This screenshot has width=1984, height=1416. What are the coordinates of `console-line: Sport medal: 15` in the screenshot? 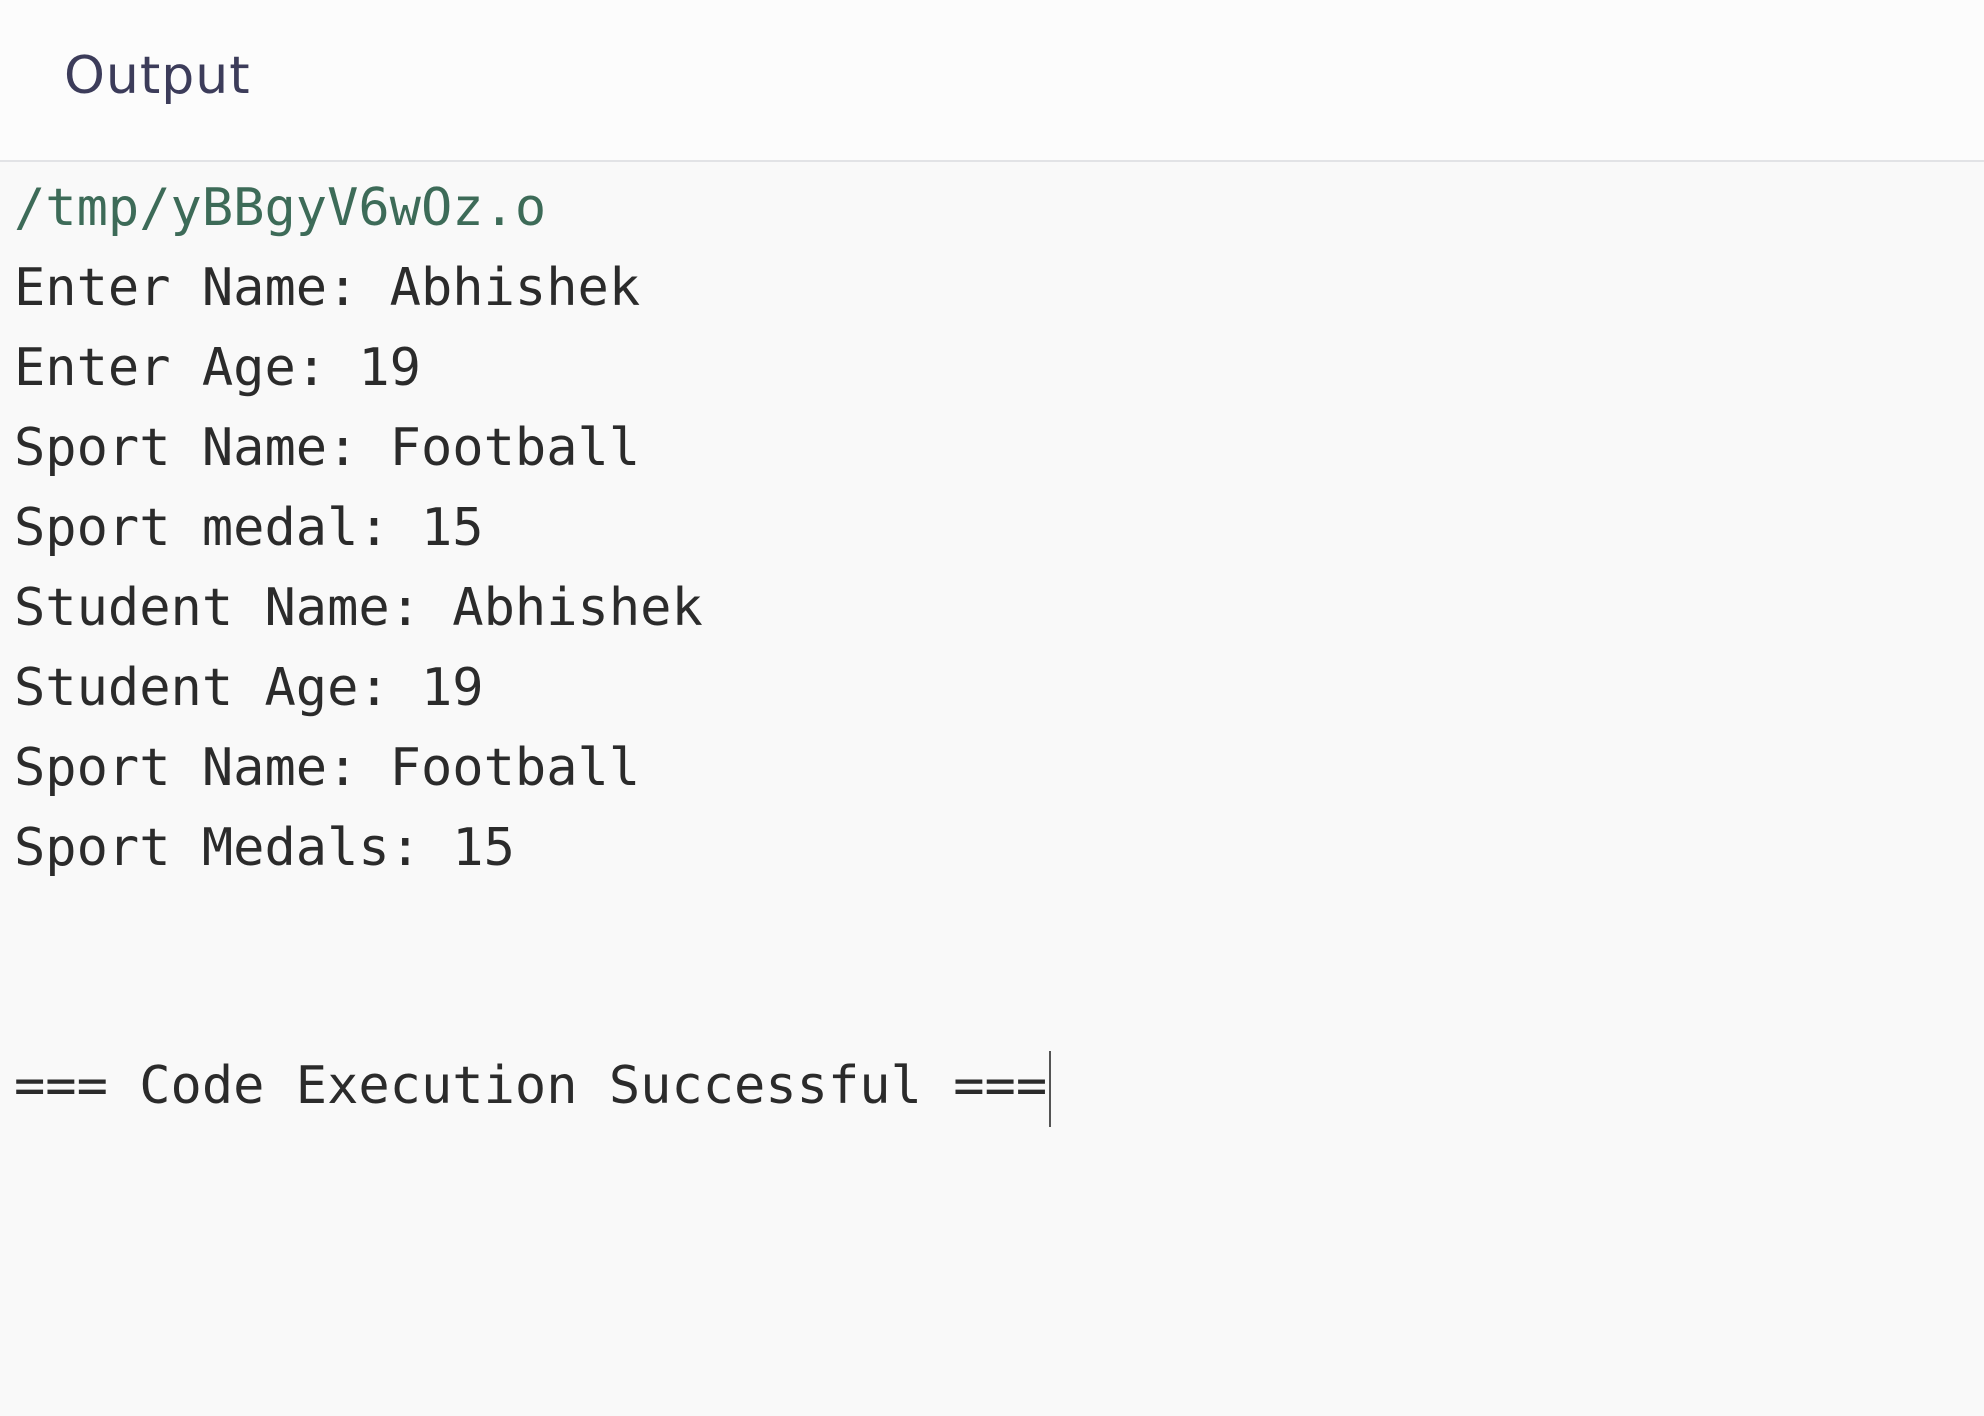 It's located at (249, 528).